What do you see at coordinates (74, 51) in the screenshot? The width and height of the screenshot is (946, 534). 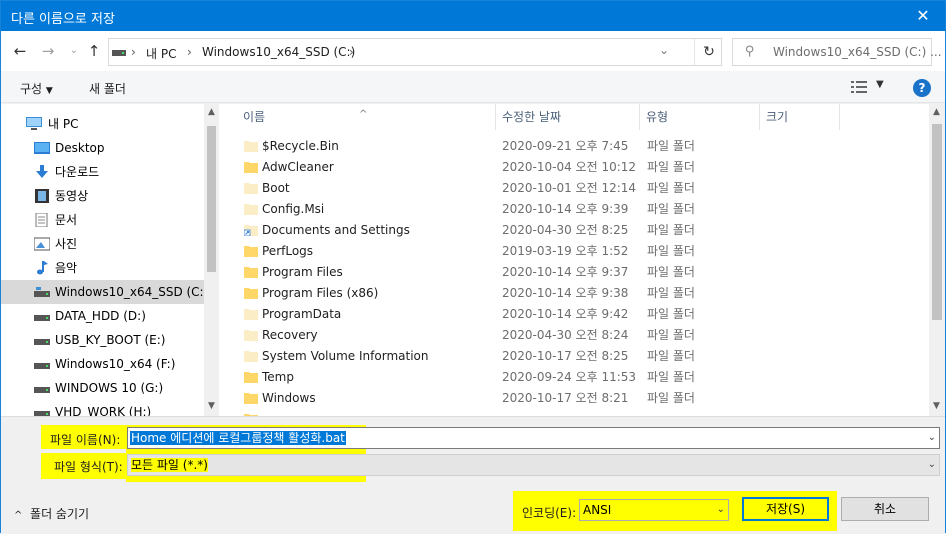 I see `recent-locations-dropdown: ⌄` at bounding box center [74, 51].